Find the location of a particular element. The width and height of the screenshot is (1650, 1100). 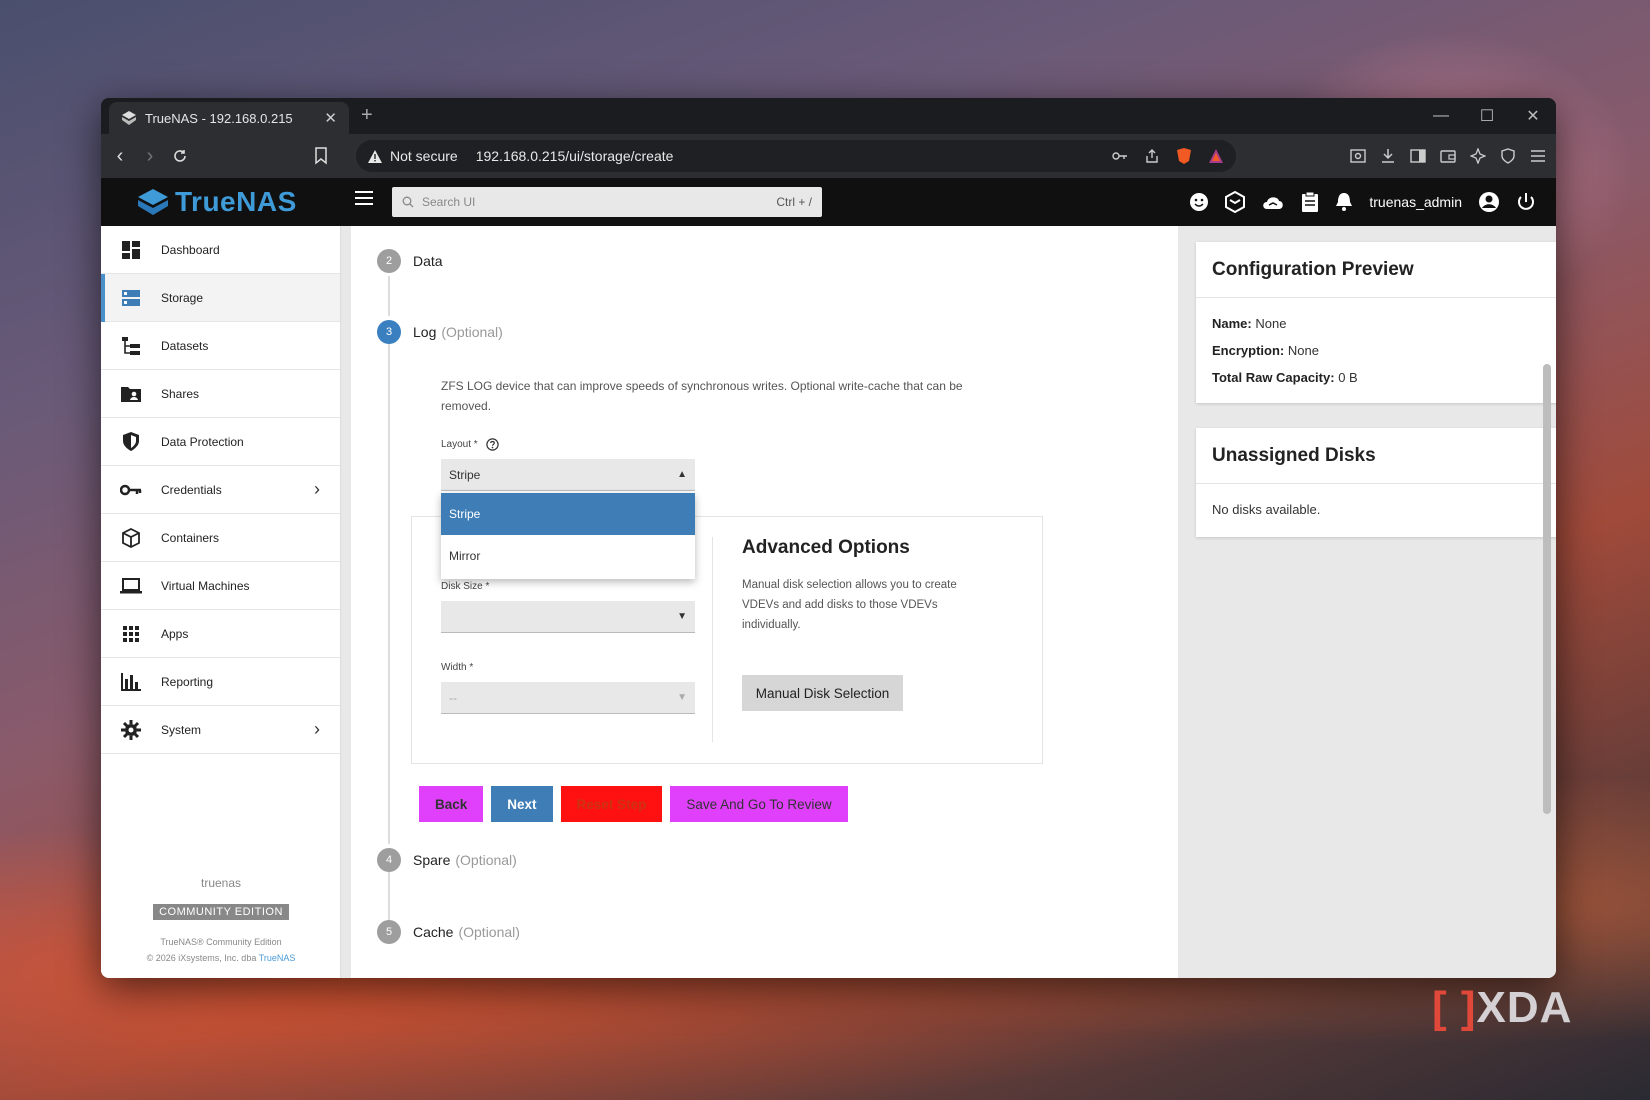

sidebar-item-label: Storage is located at coordinates (182, 297).